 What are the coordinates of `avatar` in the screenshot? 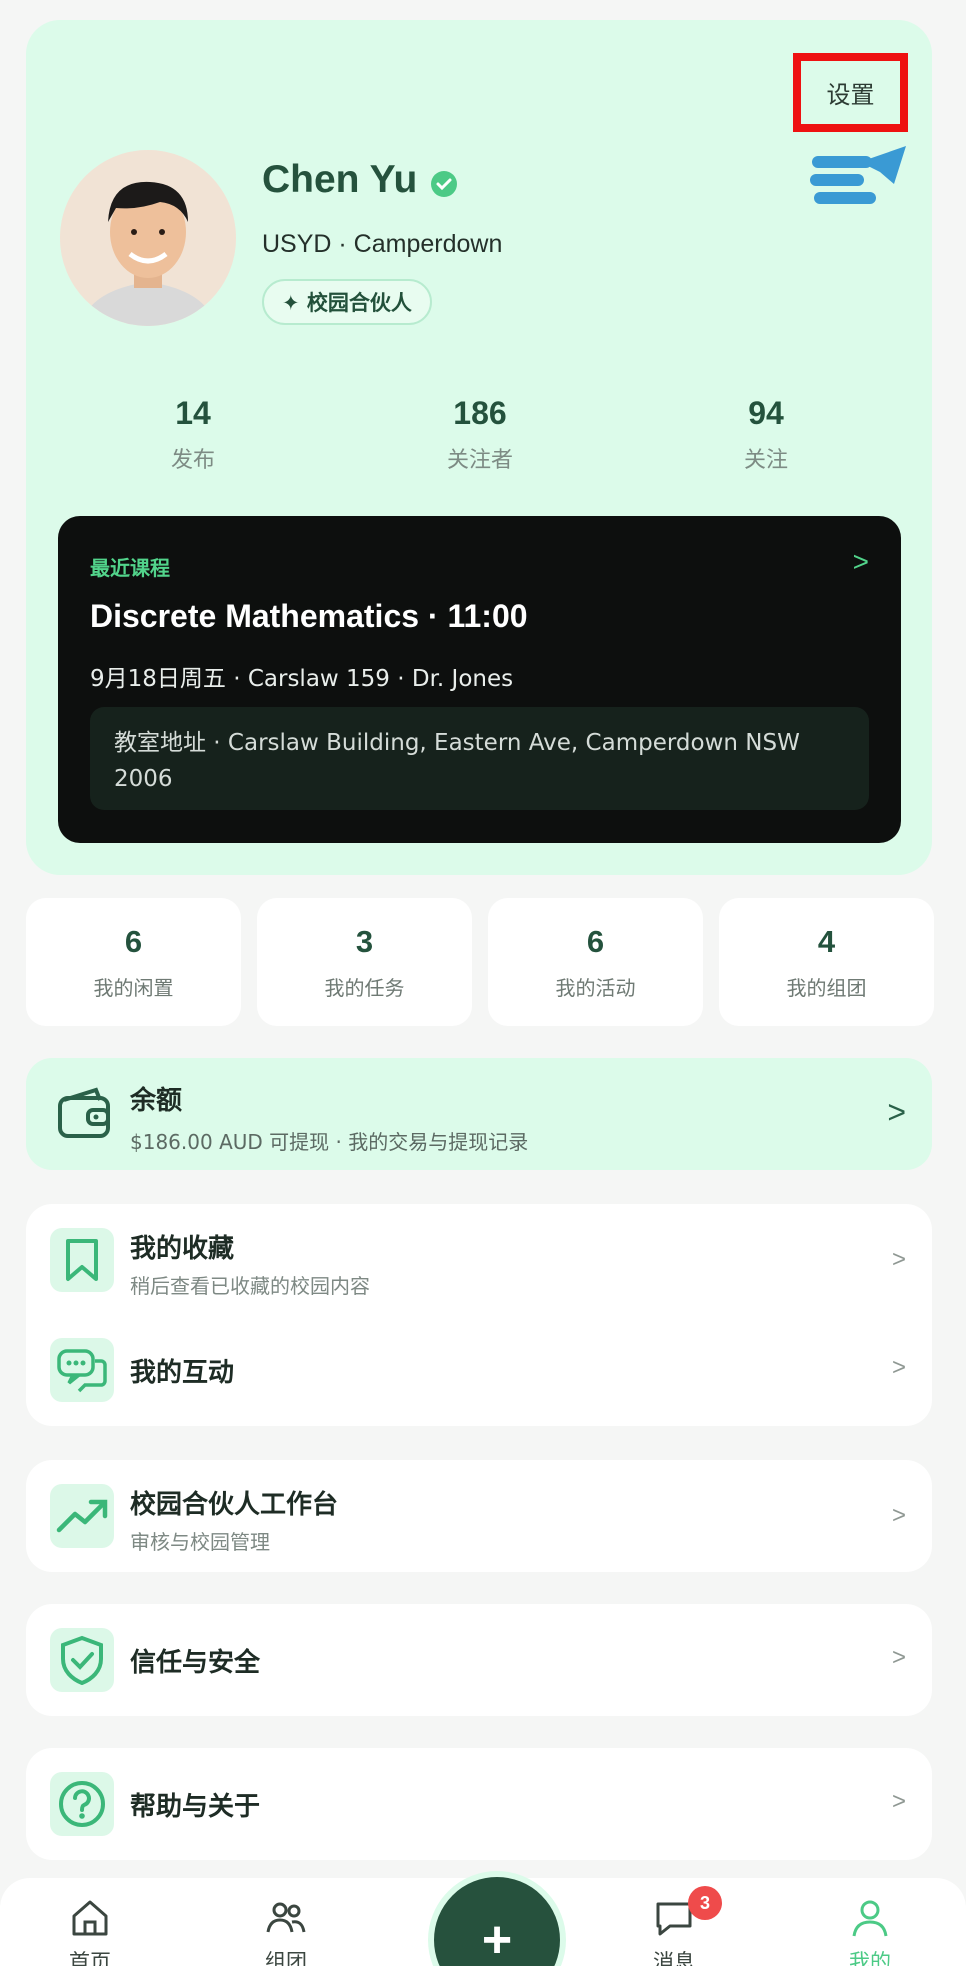 It's located at (148, 238).